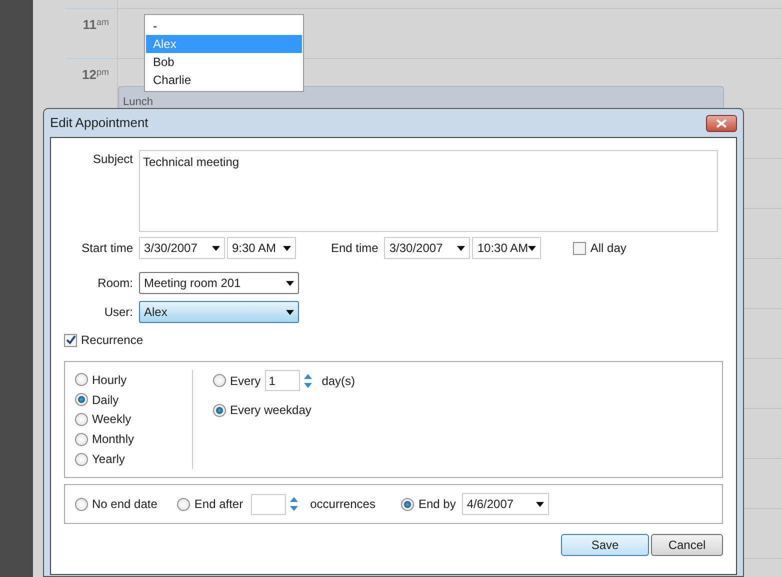 Image resolution: width=782 pixels, height=577 pixels. Describe the element at coordinates (271, 410) in the screenshot. I see `radio-label: Every weekday` at that location.